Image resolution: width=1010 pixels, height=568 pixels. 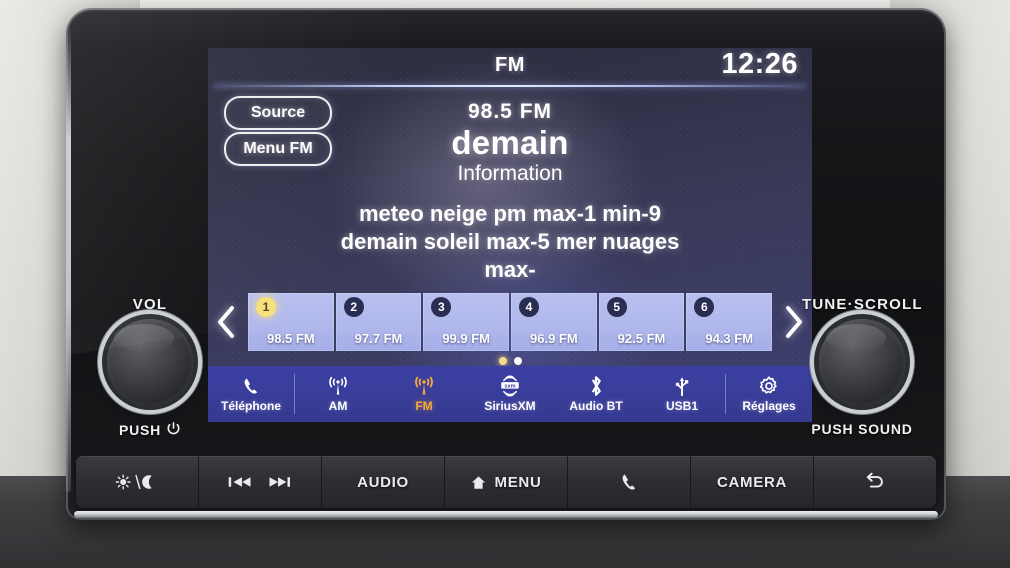 What do you see at coordinates (704, 307) in the screenshot?
I see `preset-number: 6` at bounding box center [704, 307].